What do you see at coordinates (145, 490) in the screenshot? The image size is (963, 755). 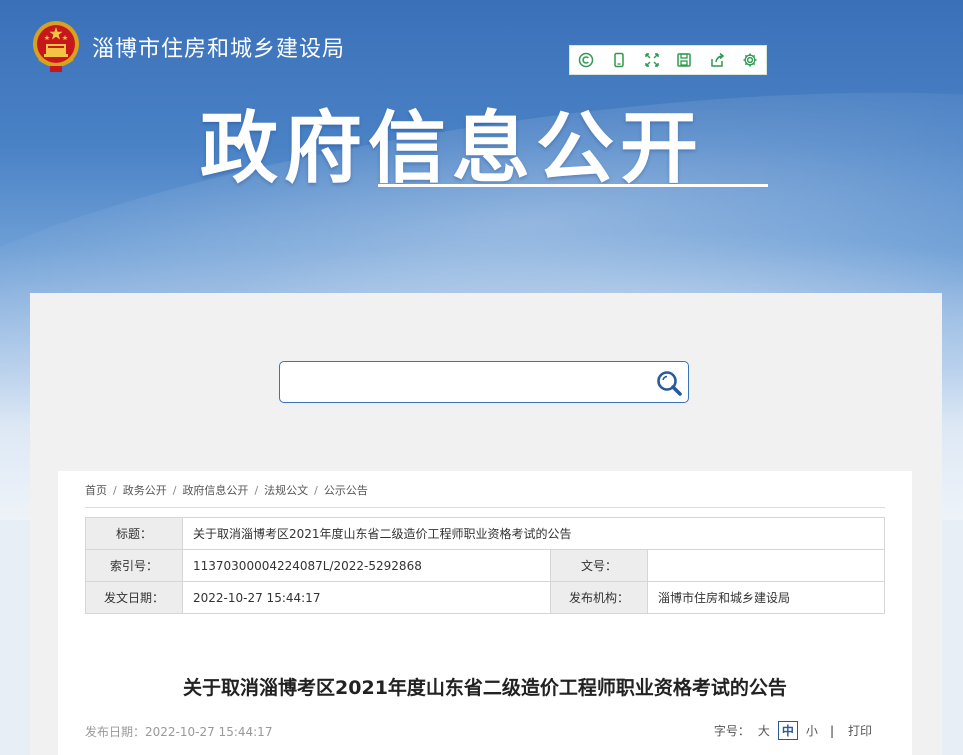 I see `breadcrumb-gov-affairs: 政务公开` at bounding box center [145, 490].